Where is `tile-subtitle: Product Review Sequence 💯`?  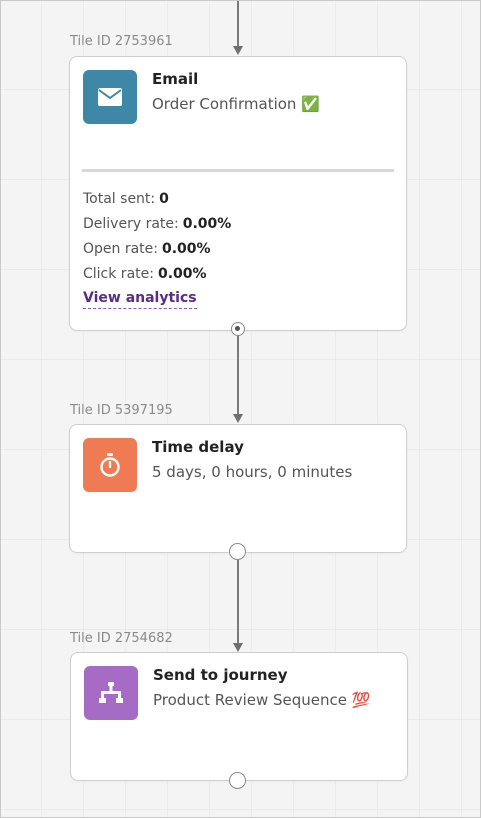 tile-subtitle: Product Review Sequence 💯 is located at coordinates (262, 700).